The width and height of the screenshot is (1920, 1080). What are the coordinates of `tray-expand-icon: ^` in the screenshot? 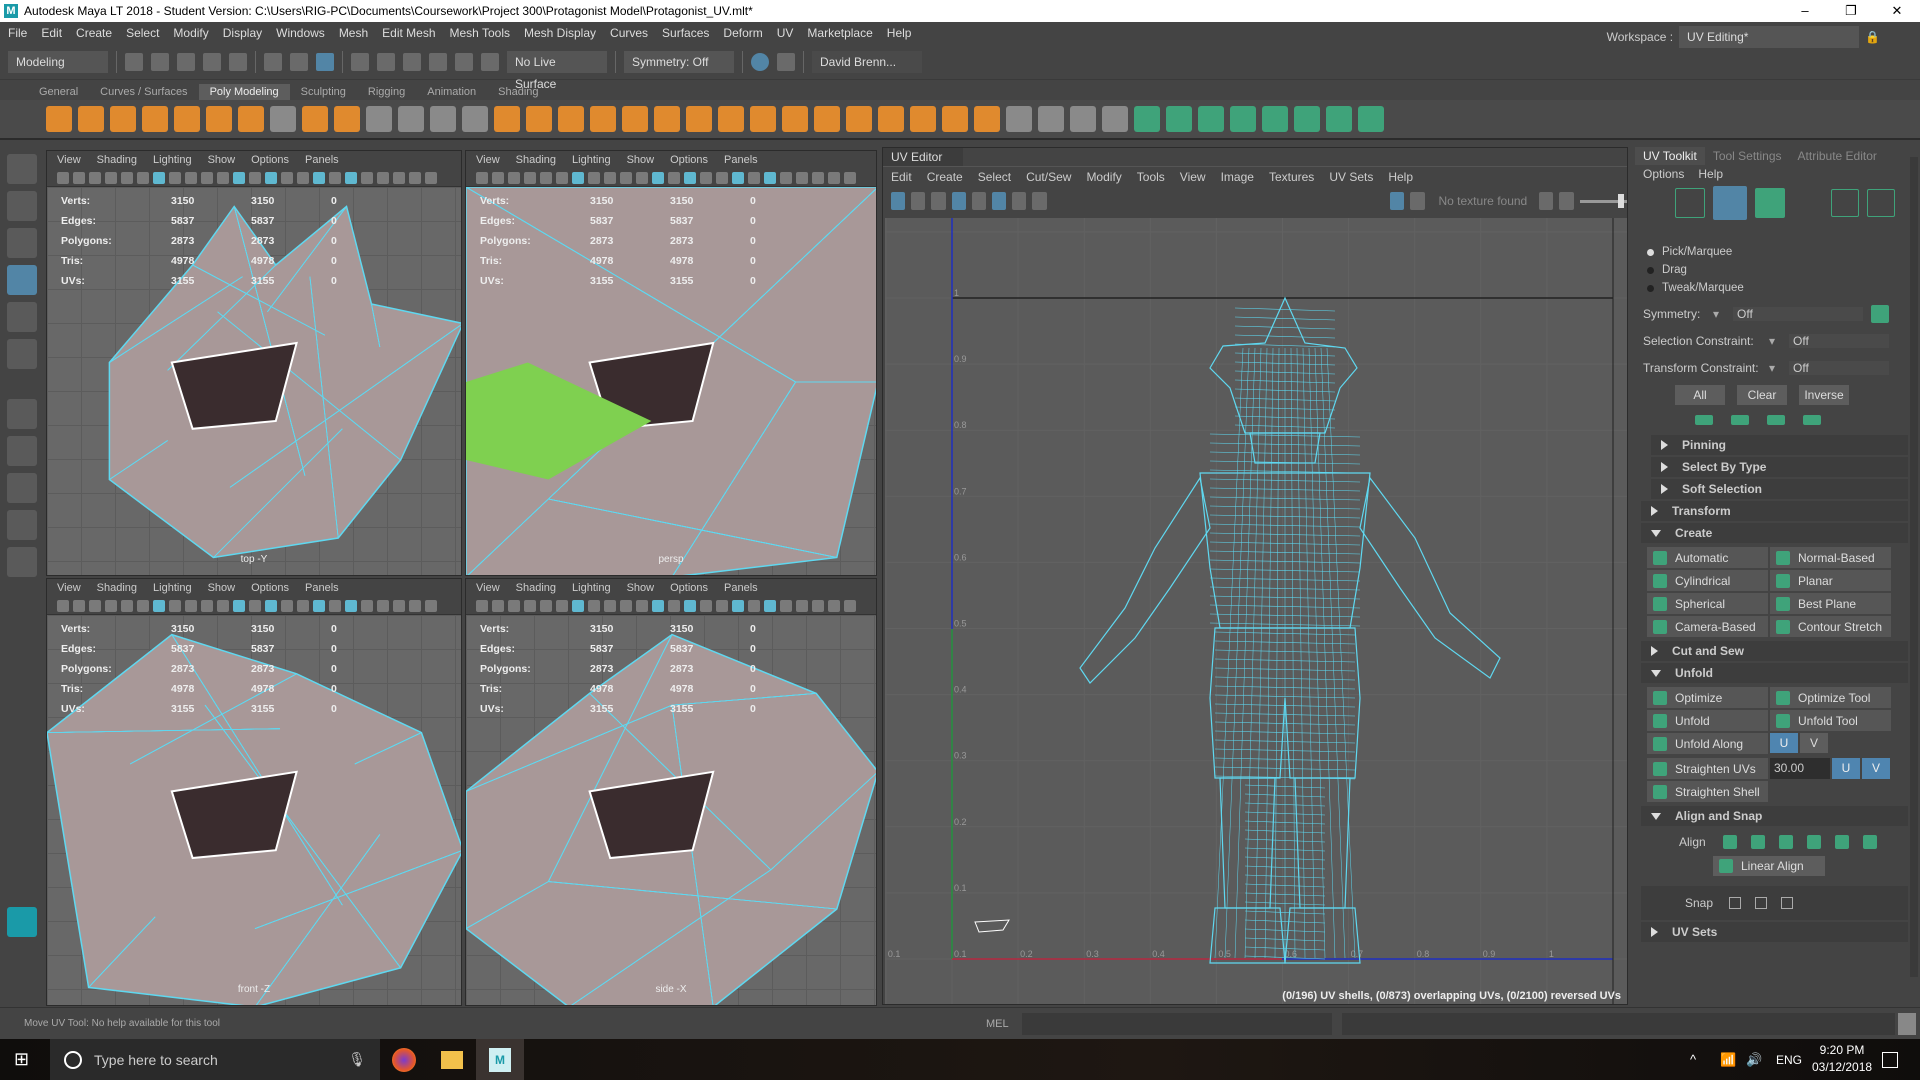 It's located at (1693, 1059).